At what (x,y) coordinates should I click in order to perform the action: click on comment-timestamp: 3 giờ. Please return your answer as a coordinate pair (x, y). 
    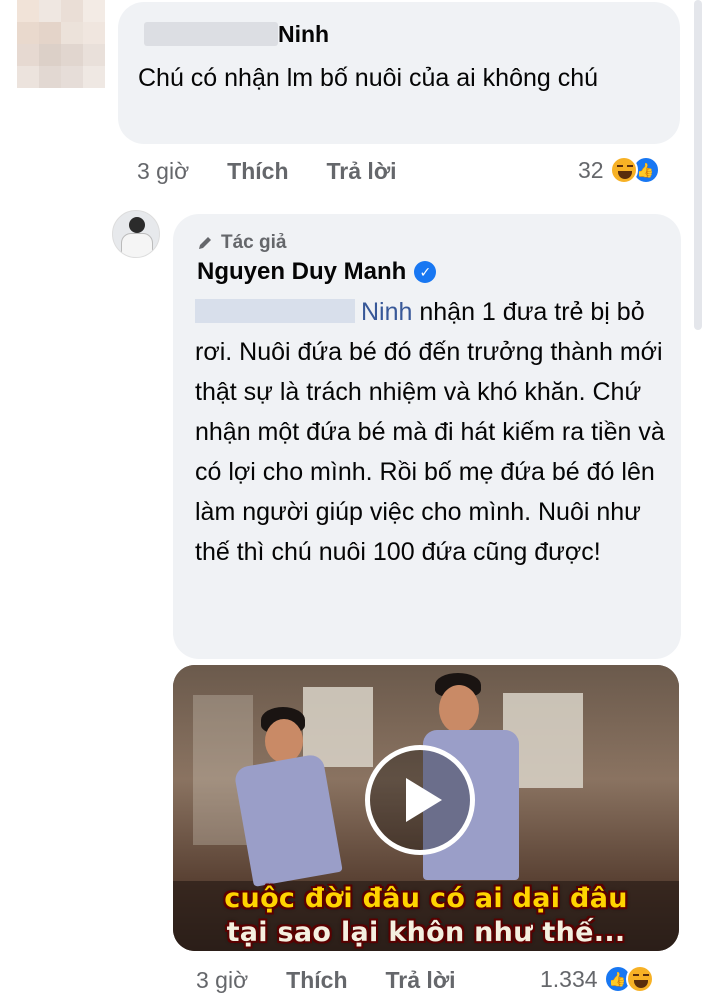
    Looking at the image, I should click on (163, 171).